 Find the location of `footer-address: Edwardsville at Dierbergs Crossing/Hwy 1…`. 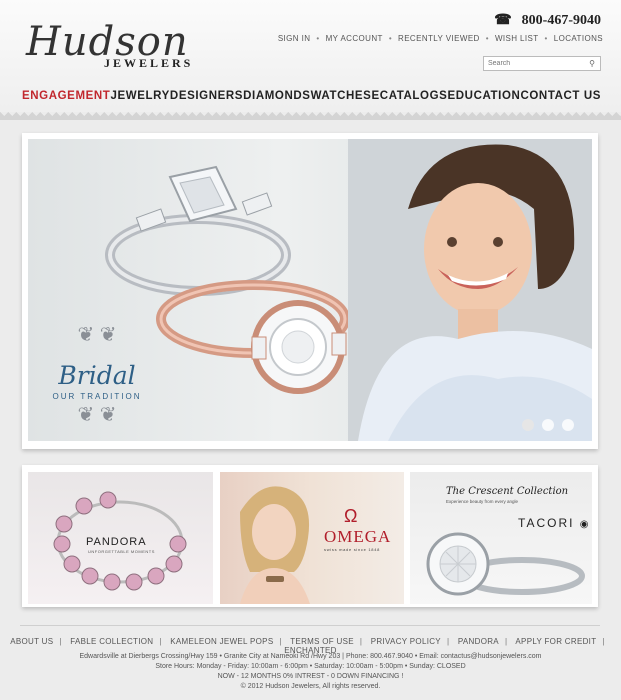

footer-address: Edwardsville at Dierbergs Crossing/Hwy 1… is located at coordinates (310, 656).